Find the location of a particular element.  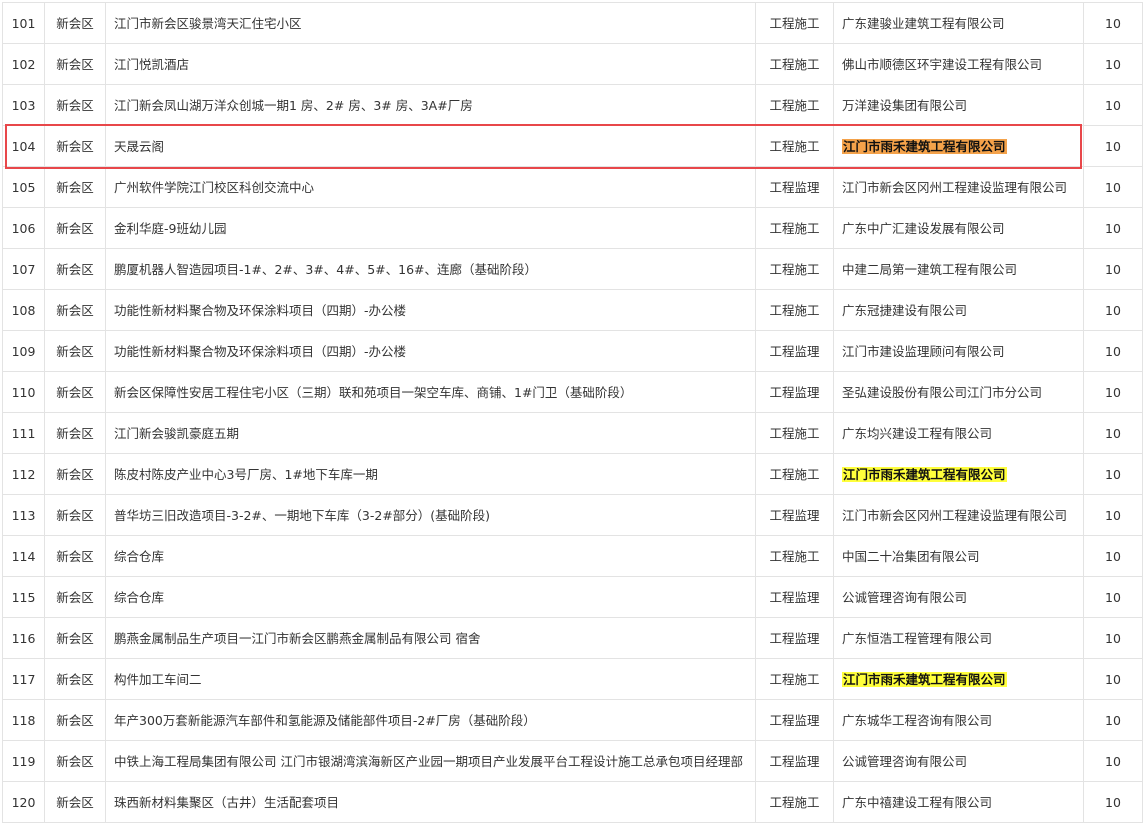

row-number-cell: 117 is located at coordinates (23, 679).